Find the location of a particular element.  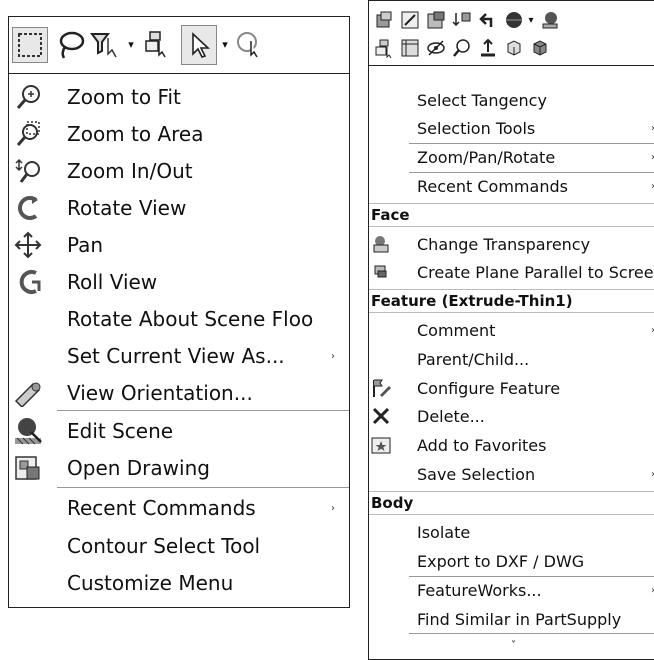

normal-to-icon is located at coordinates (488, 48).